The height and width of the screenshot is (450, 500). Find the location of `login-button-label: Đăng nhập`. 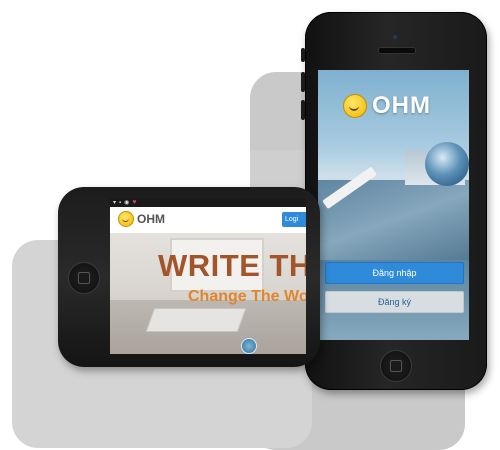

login-button-label: Đăng nhập is located at coordinates (394, 273).